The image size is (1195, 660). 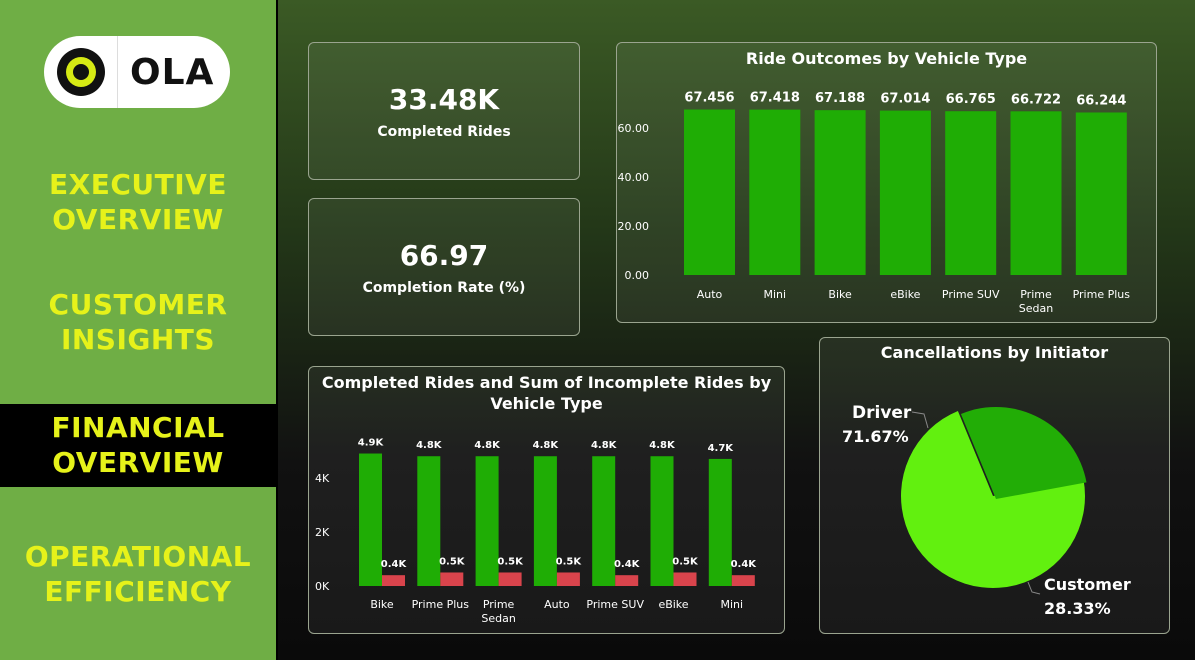 I want to click on y-tick-label: 60.00, so click(x=634, y=128).